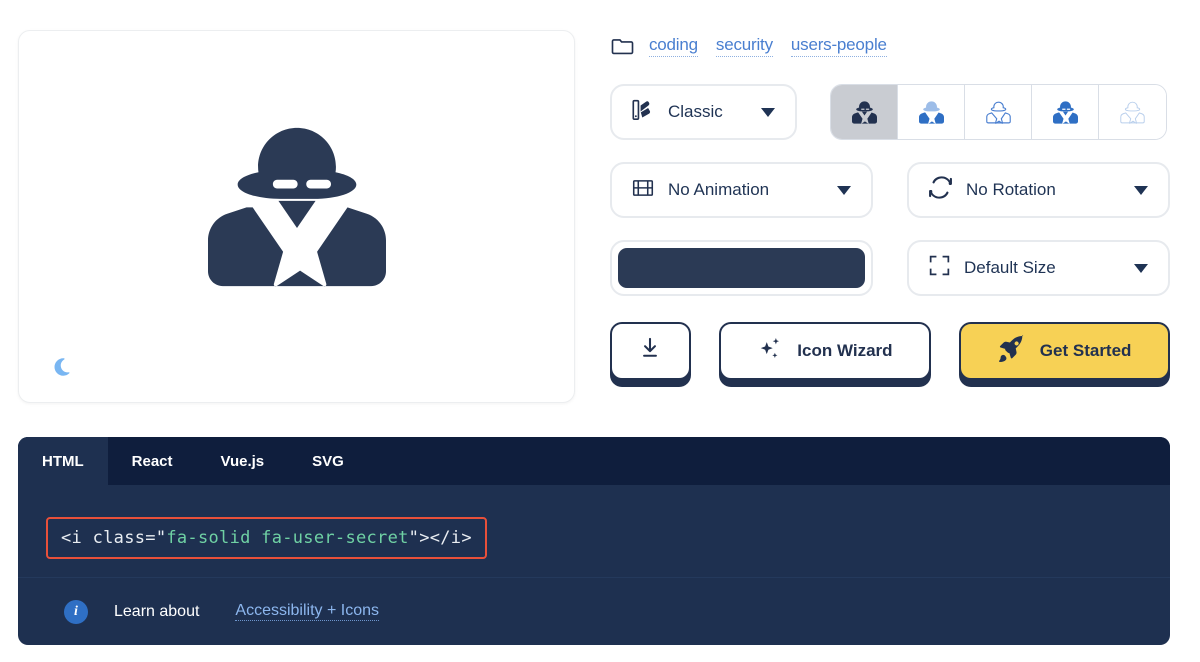  Describe the element at coordinates (1065, 112) in the screenshot. I see `variant-solid-blue` at that location.